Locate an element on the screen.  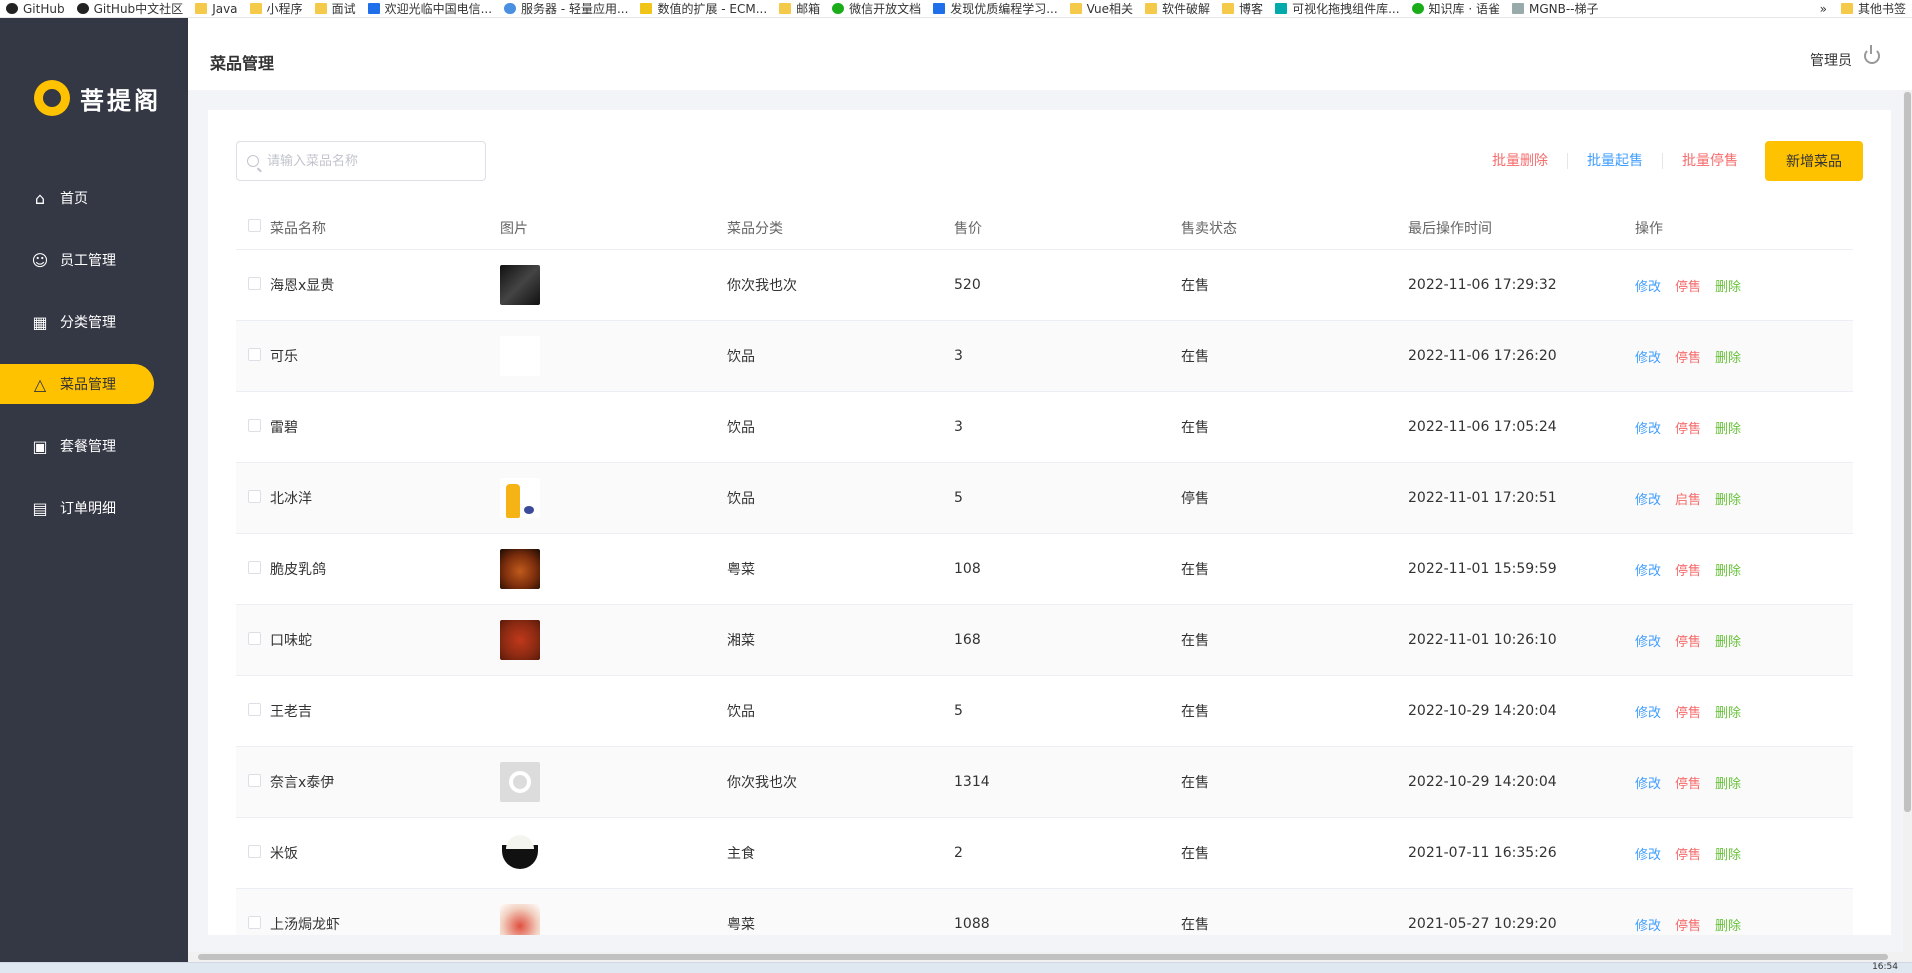
toolbar: 批量删除 批量起售 批量停售 新增菜品 is located at coordinates (1668, 161).